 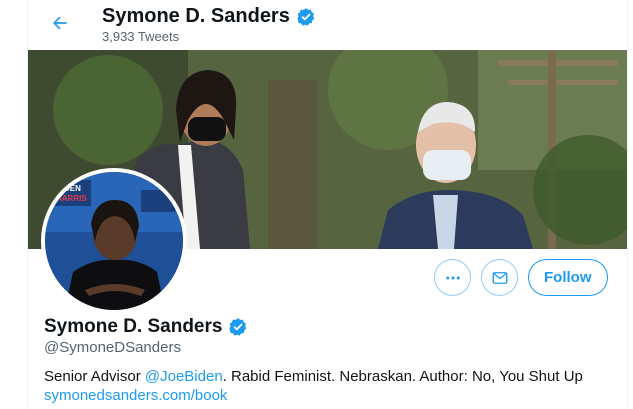 I want to click on back-button, so click(x=60, y=23).